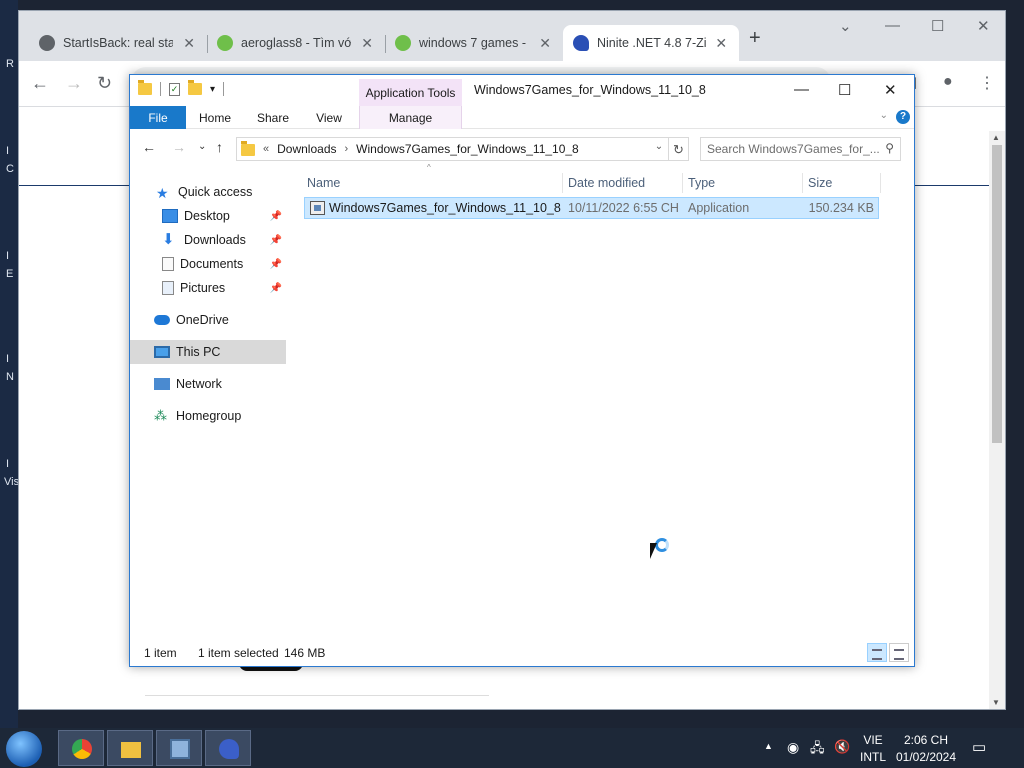 Image resolution: width=1024 pixels, height=768 pixels. Describe the element at coordinates (817, 753) in the screenshot. I see `network-tray-icon: 🖧` at that location.